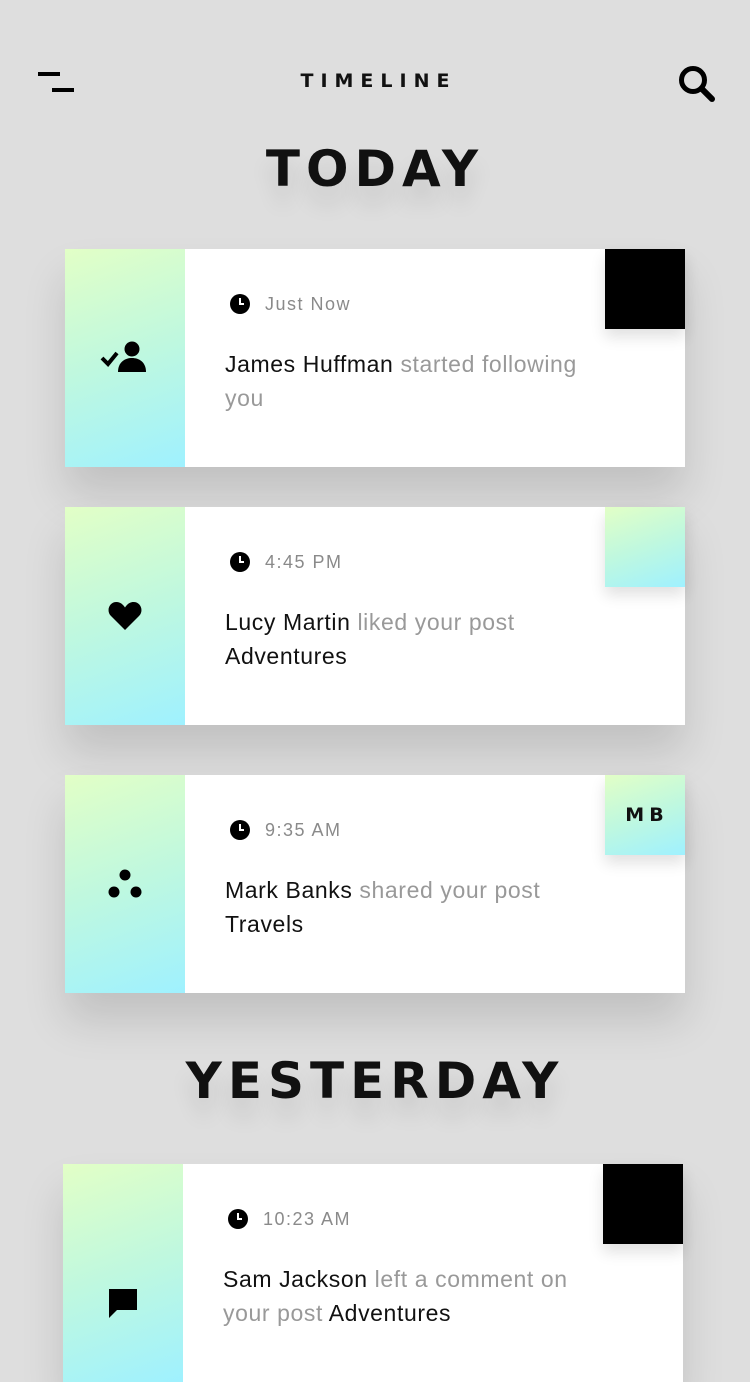 The height and width of the screenshot is (1382, 750). Describe the element at coordinates (304, 561) in the screenshot. I see `time-text: 4:45 PM` at that location.